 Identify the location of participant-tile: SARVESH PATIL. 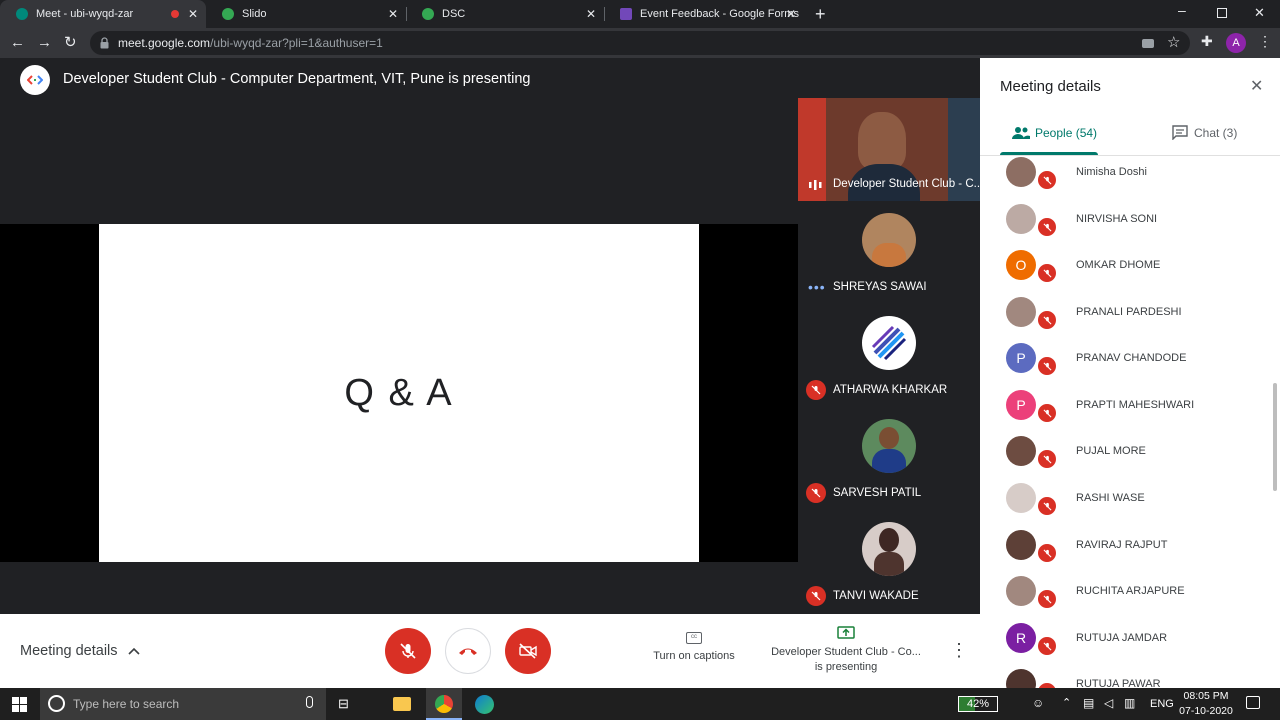
(889, 458).